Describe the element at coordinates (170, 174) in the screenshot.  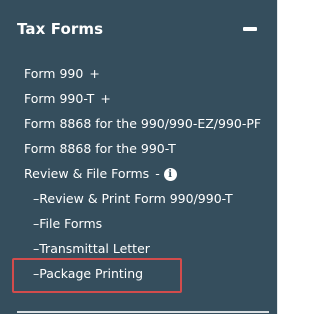
I see `info-icon: i` at that location.